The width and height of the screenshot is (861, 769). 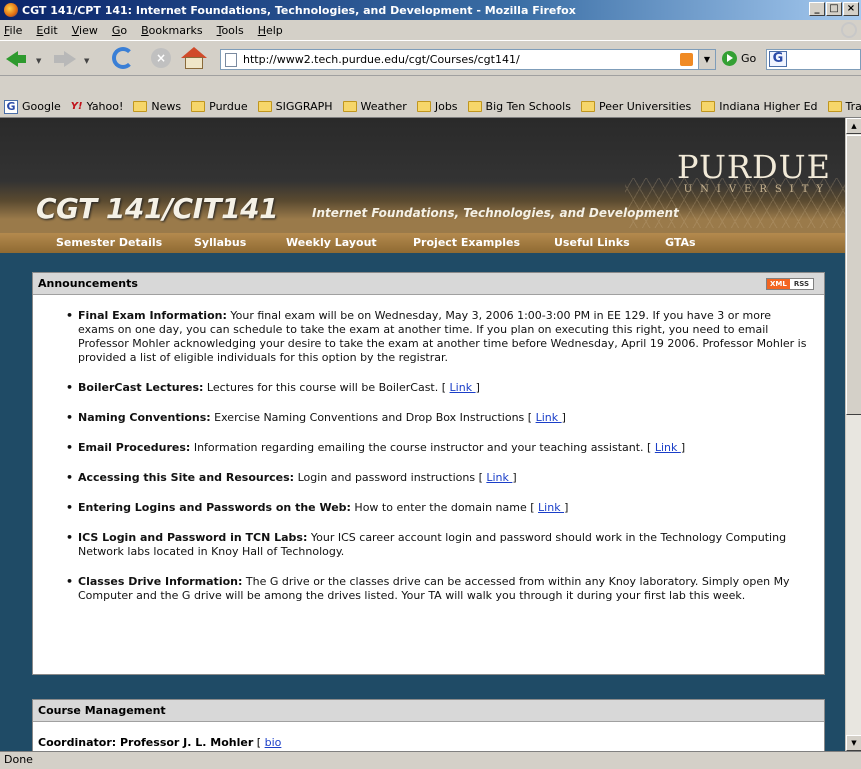 What do you see at coordinates (220, 242) in the screenshot?
I see `nav-syllabus: Syllabus` at bounding box center [220, 242].